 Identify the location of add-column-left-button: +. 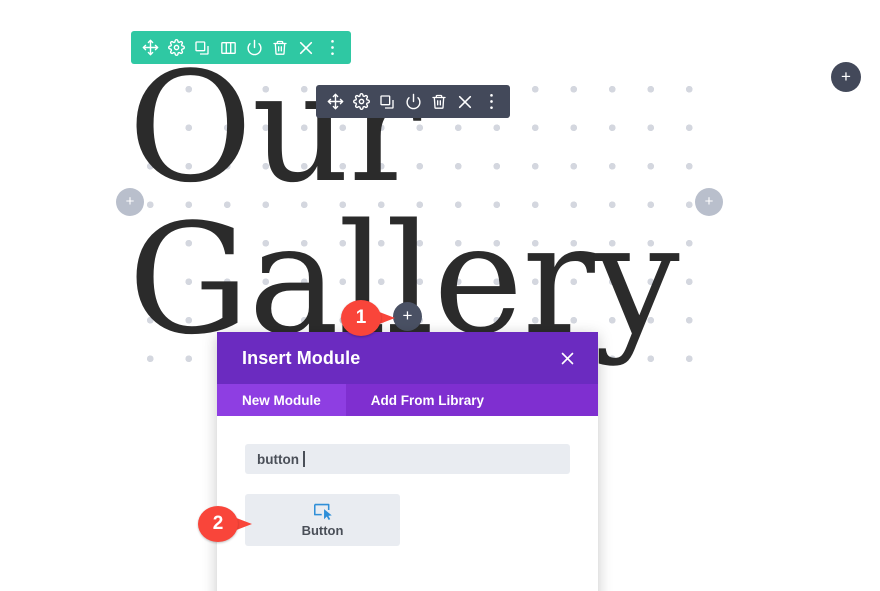
(130, 202).